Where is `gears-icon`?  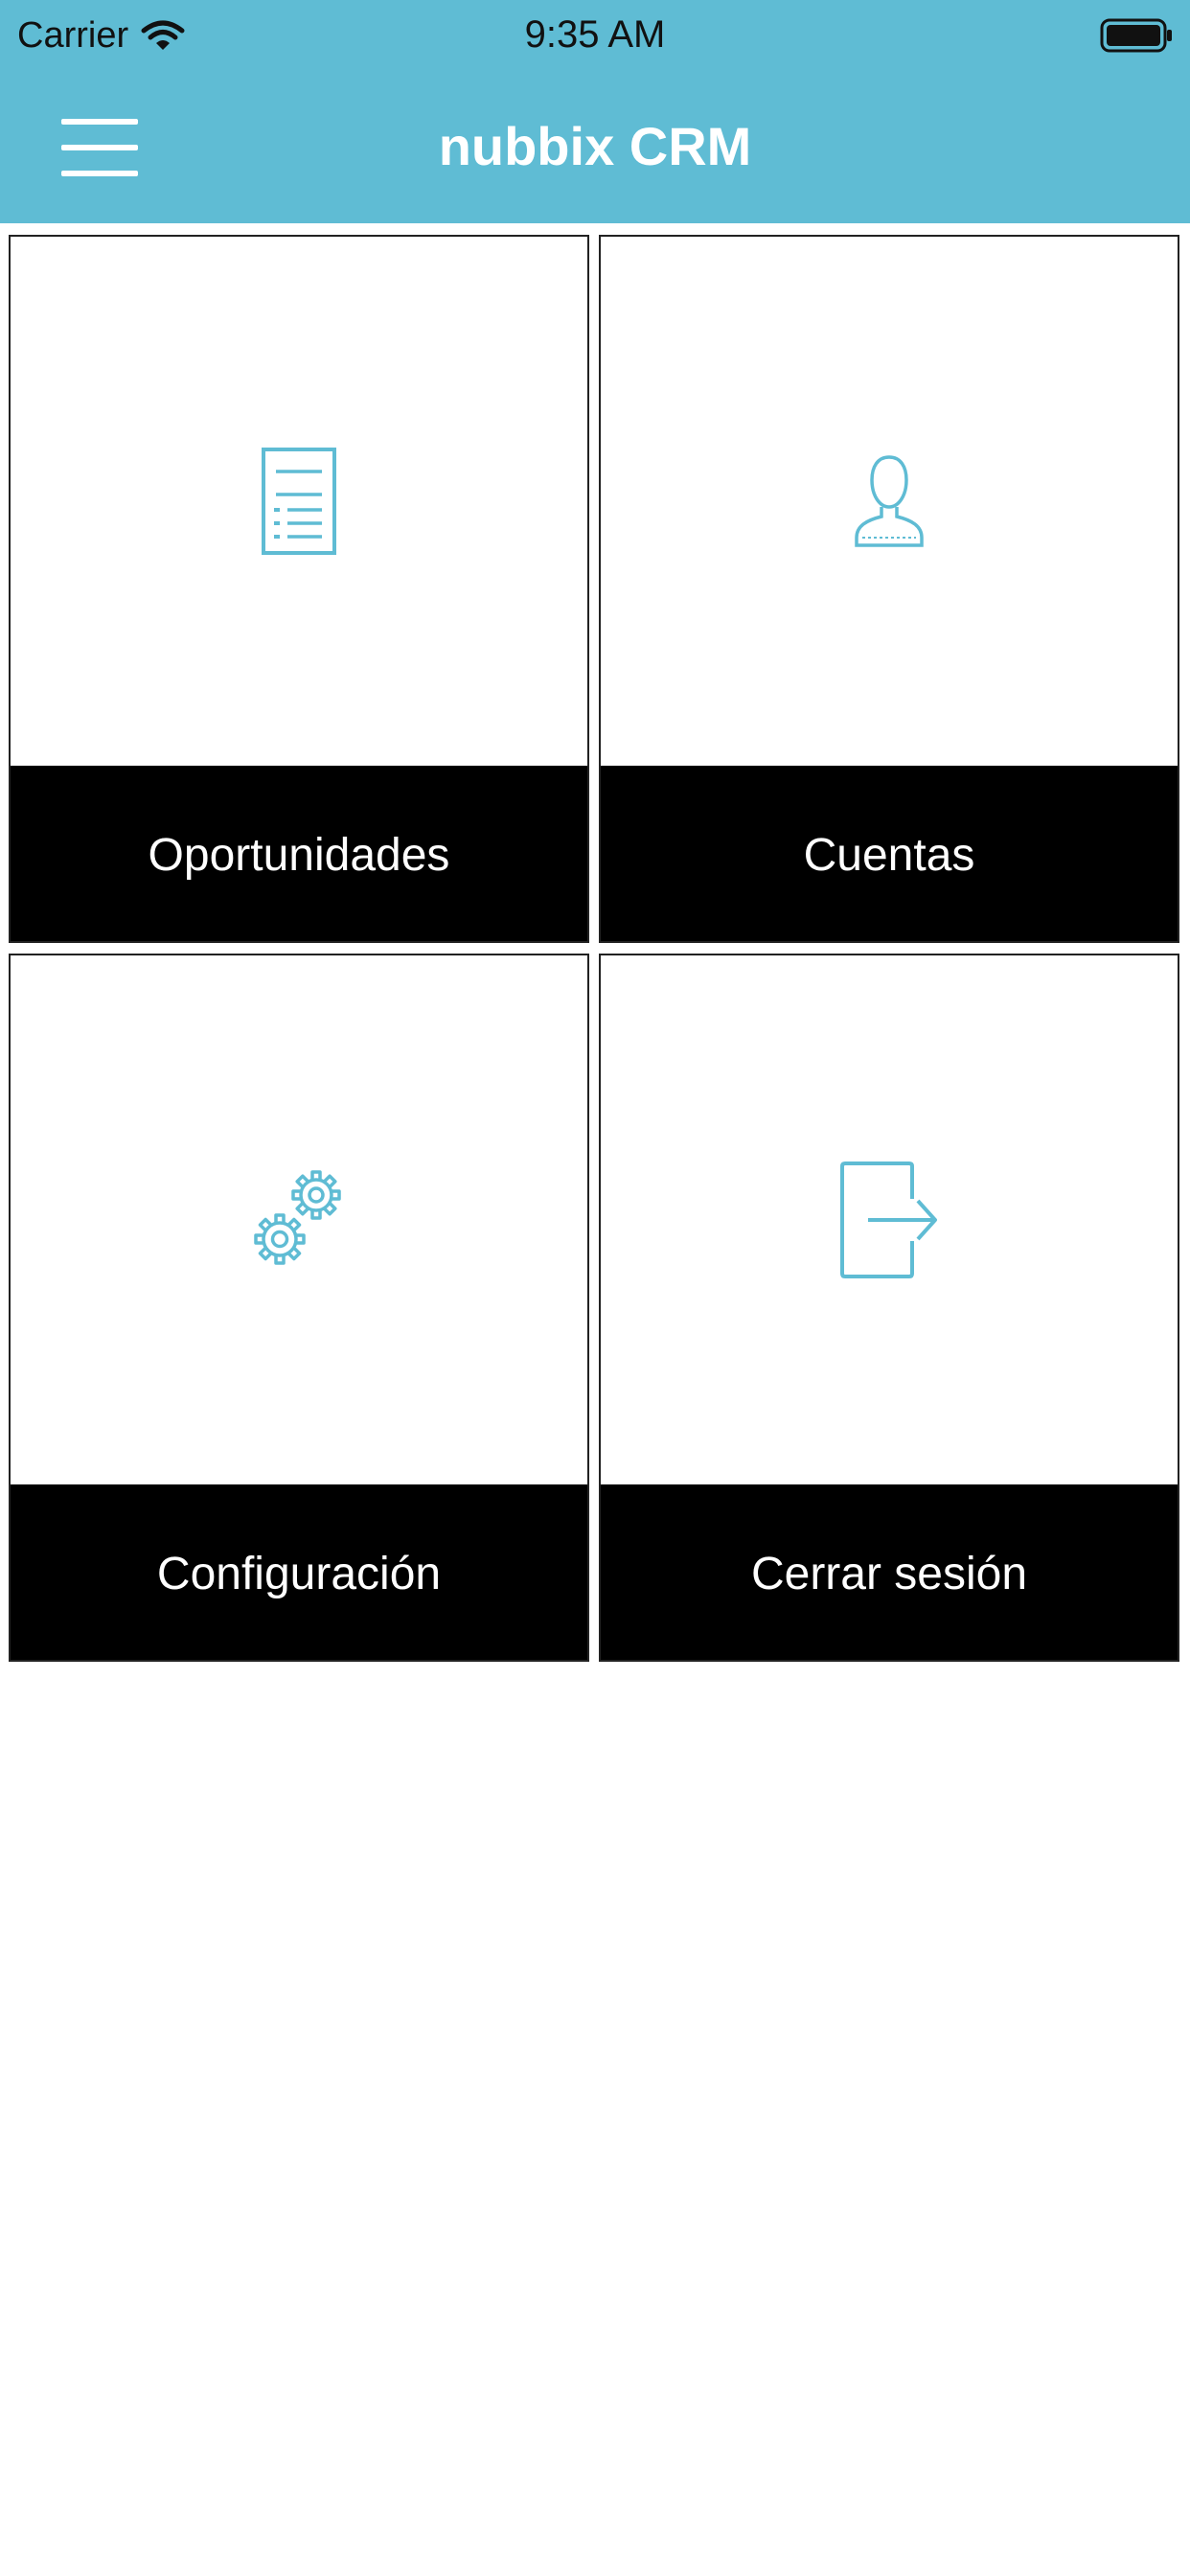 gears-icon is located at coordinates (297, 1217).